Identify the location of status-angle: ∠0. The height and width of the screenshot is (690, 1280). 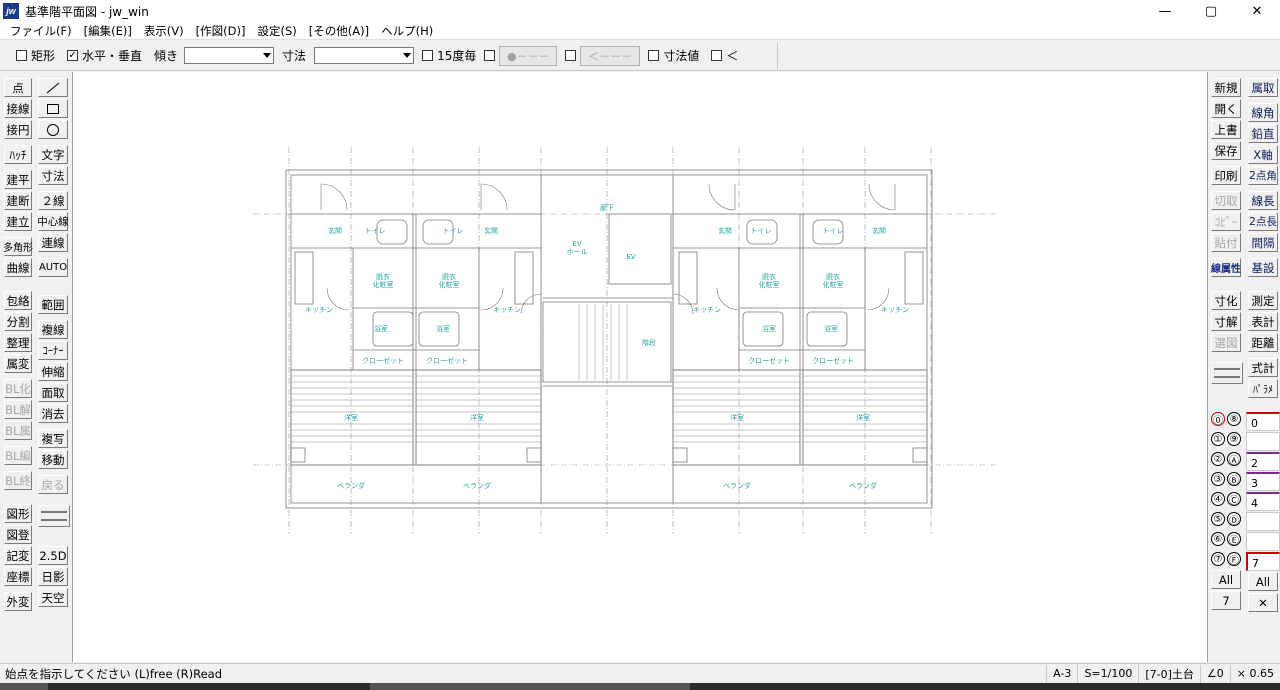
(1214, 673).